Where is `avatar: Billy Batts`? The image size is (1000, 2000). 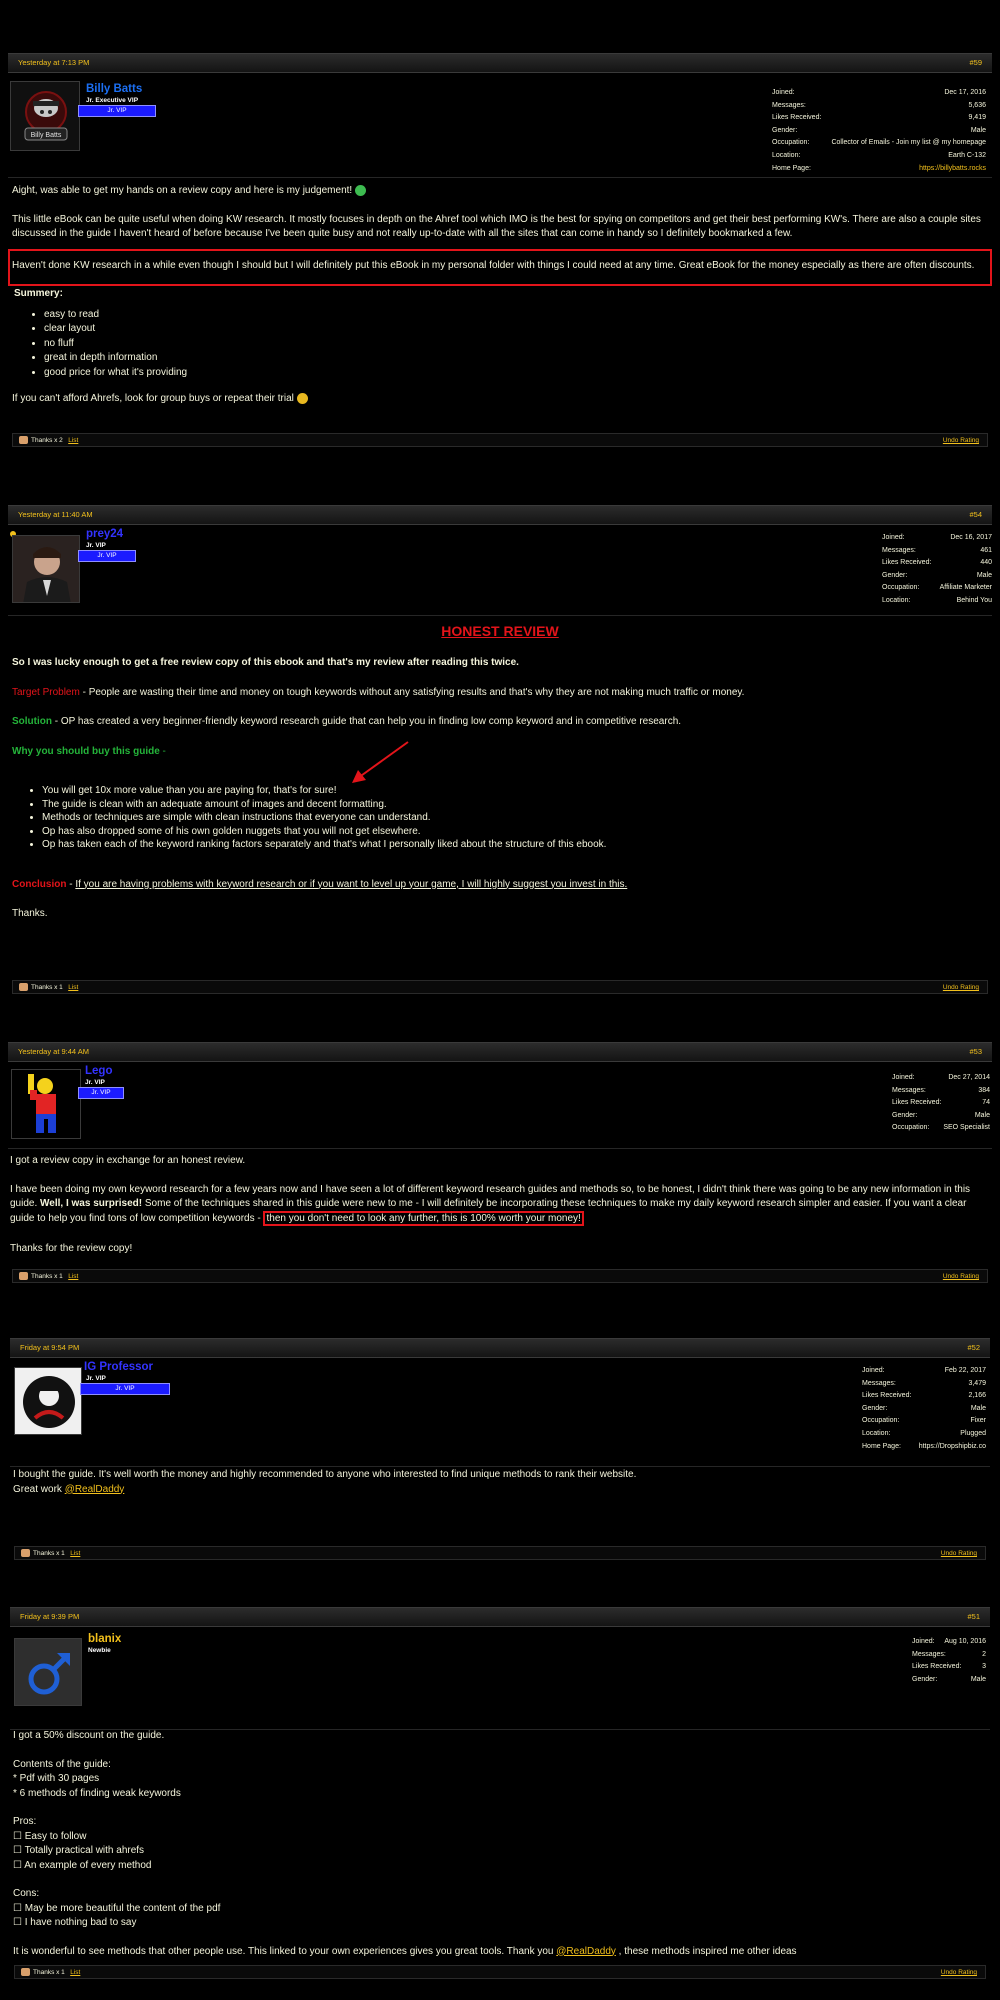 avatar: Billy Batts is located at coordinates (45, 116).